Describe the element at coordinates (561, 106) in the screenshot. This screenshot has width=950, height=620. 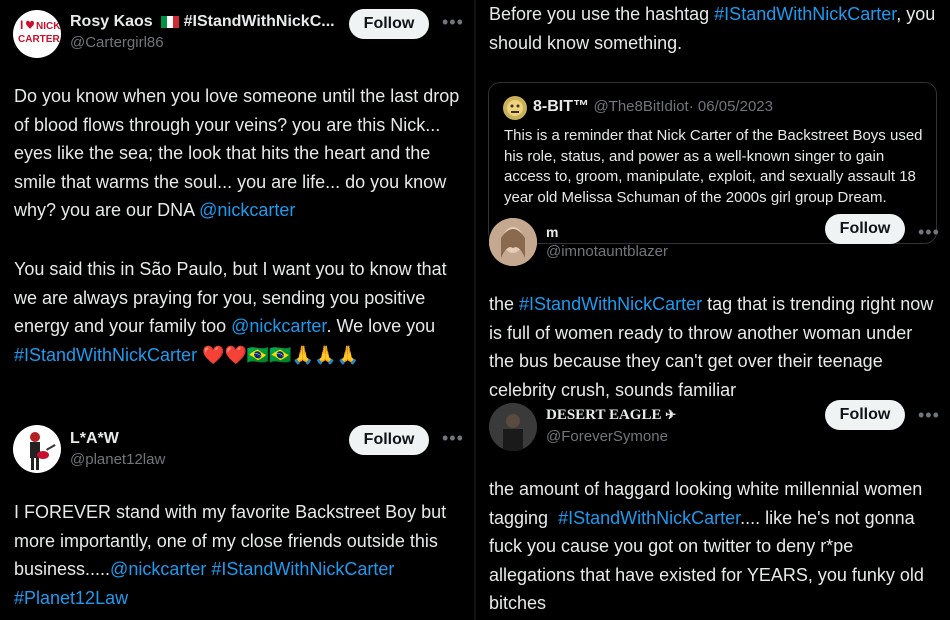
I see `quoted-author-name: 8-BIT™` at that location.